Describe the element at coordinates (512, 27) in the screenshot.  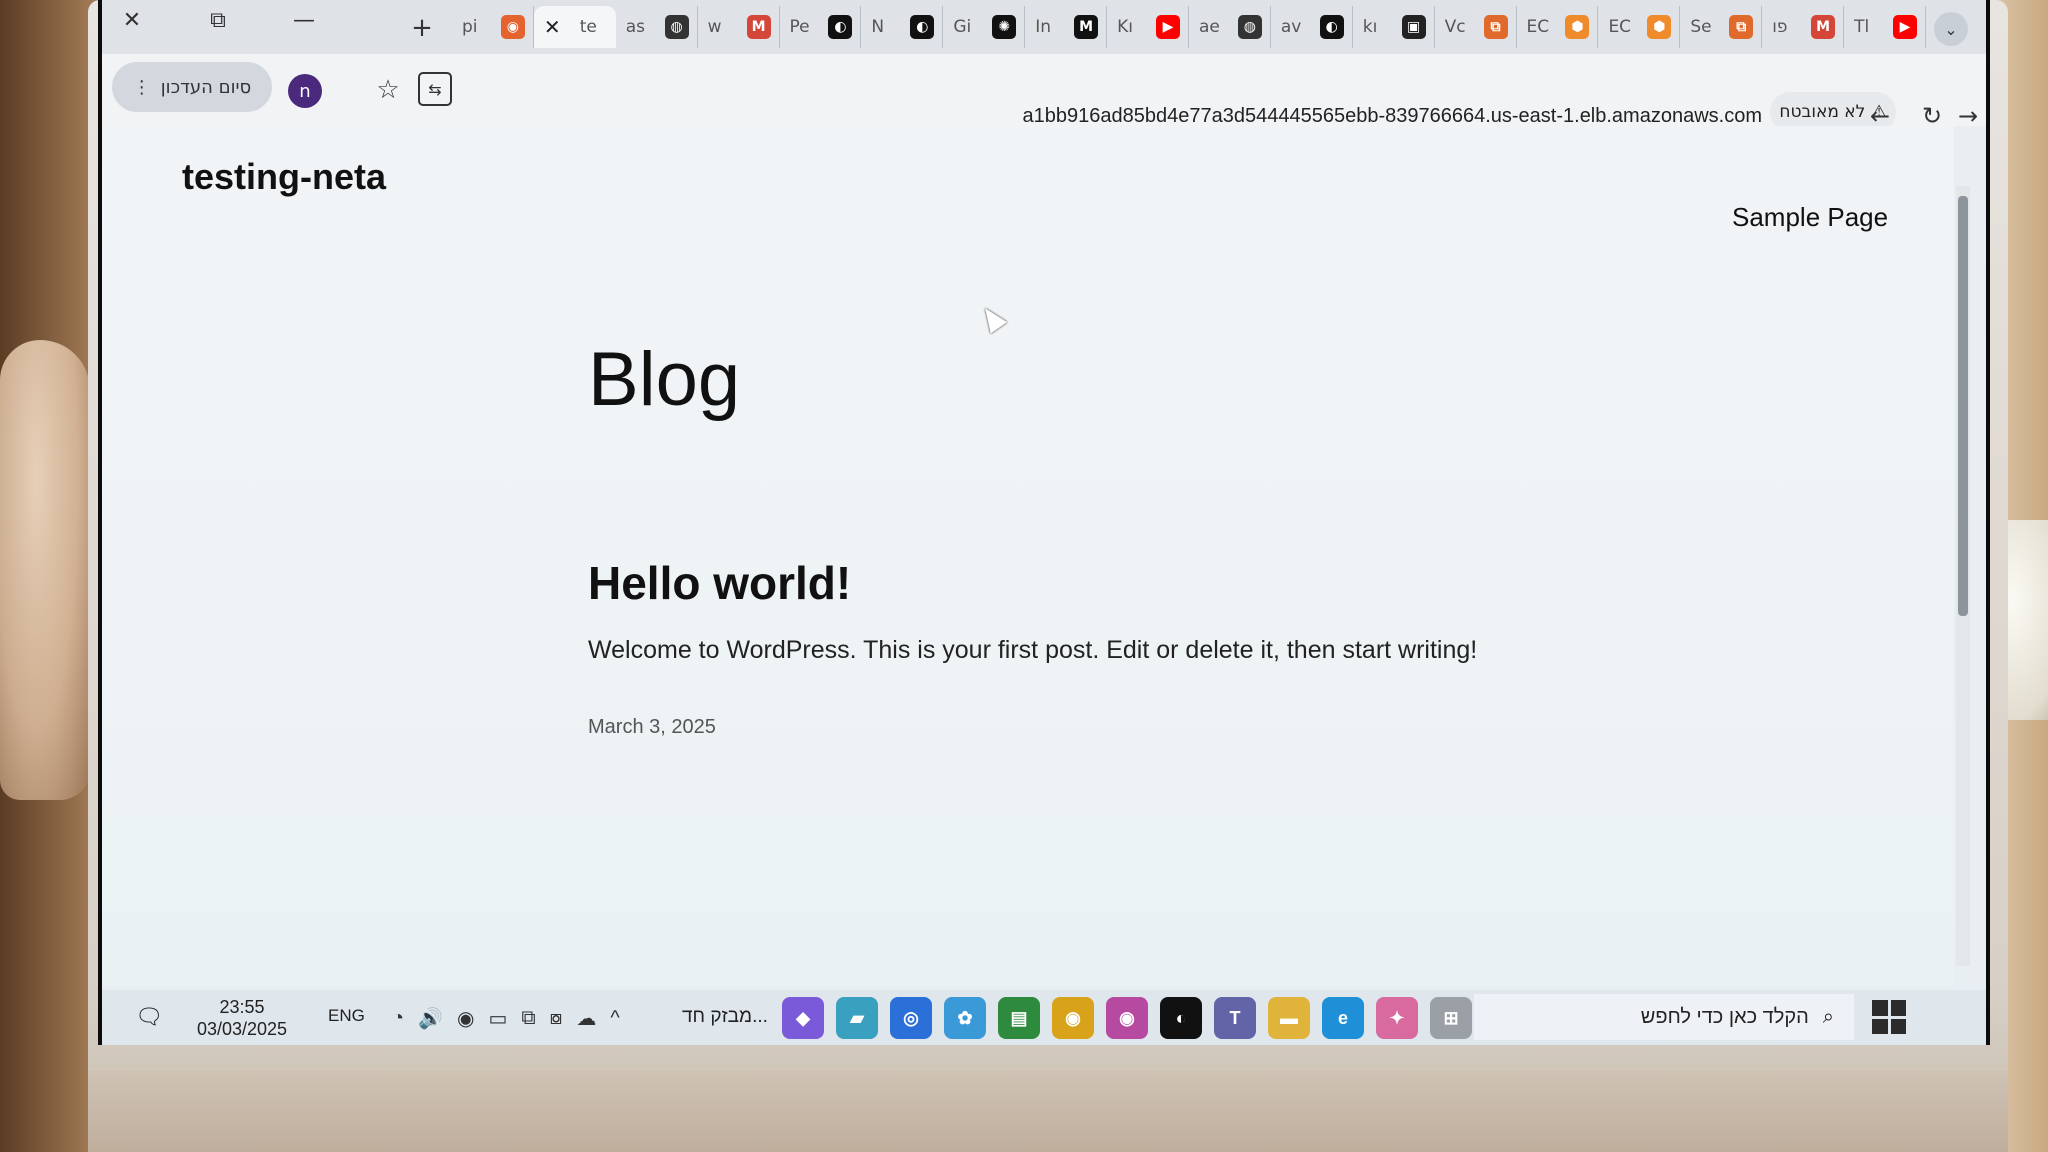
I see `tab-favicon-icon: ◉` at that location.